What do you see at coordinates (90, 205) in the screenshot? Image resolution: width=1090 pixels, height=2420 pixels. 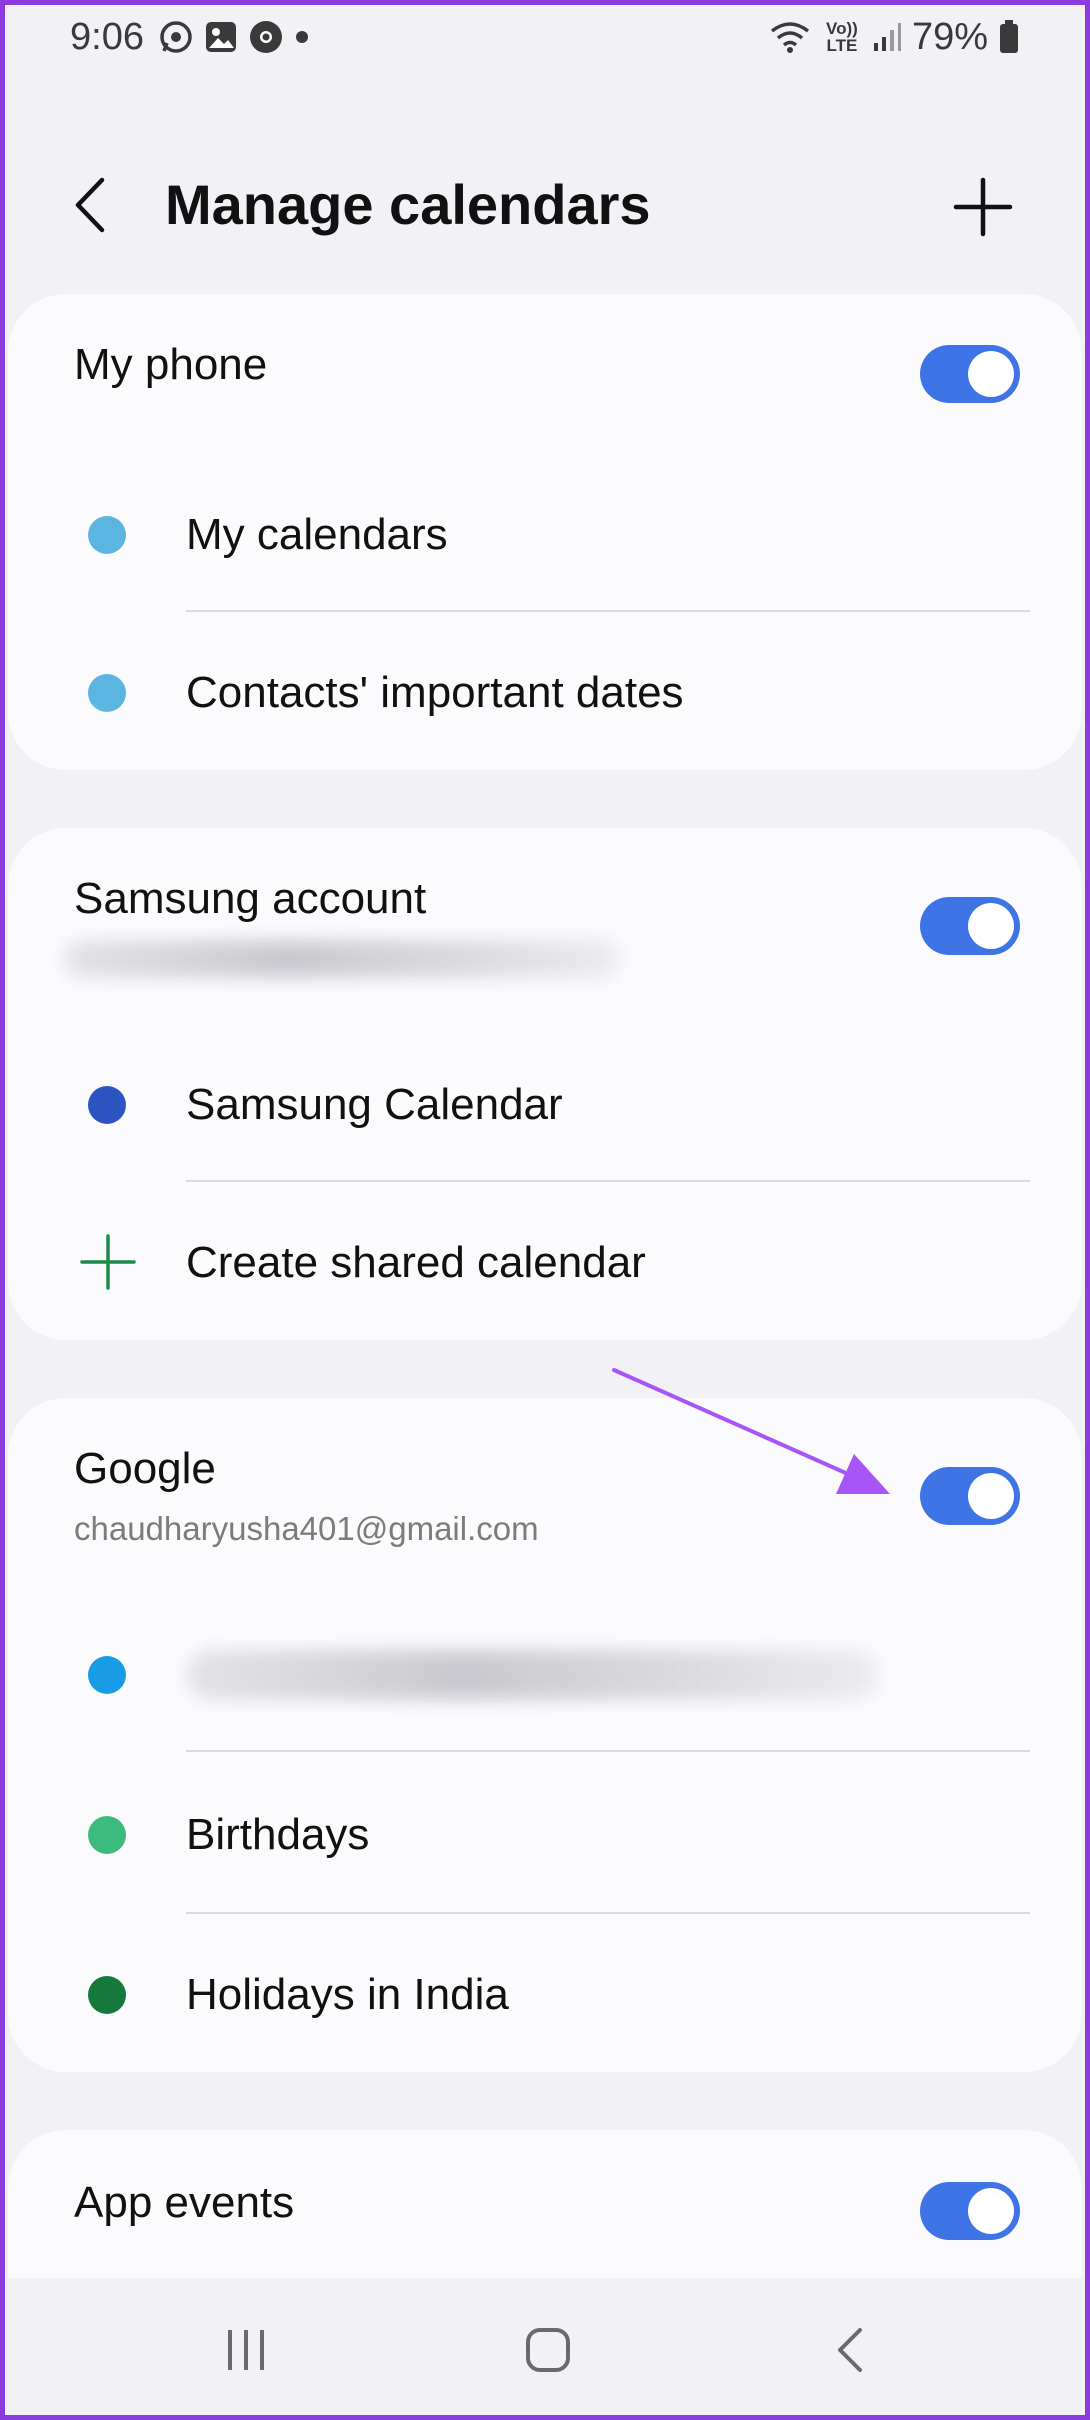 I see `chevron-left-icon` at bounding box center [90, 205].